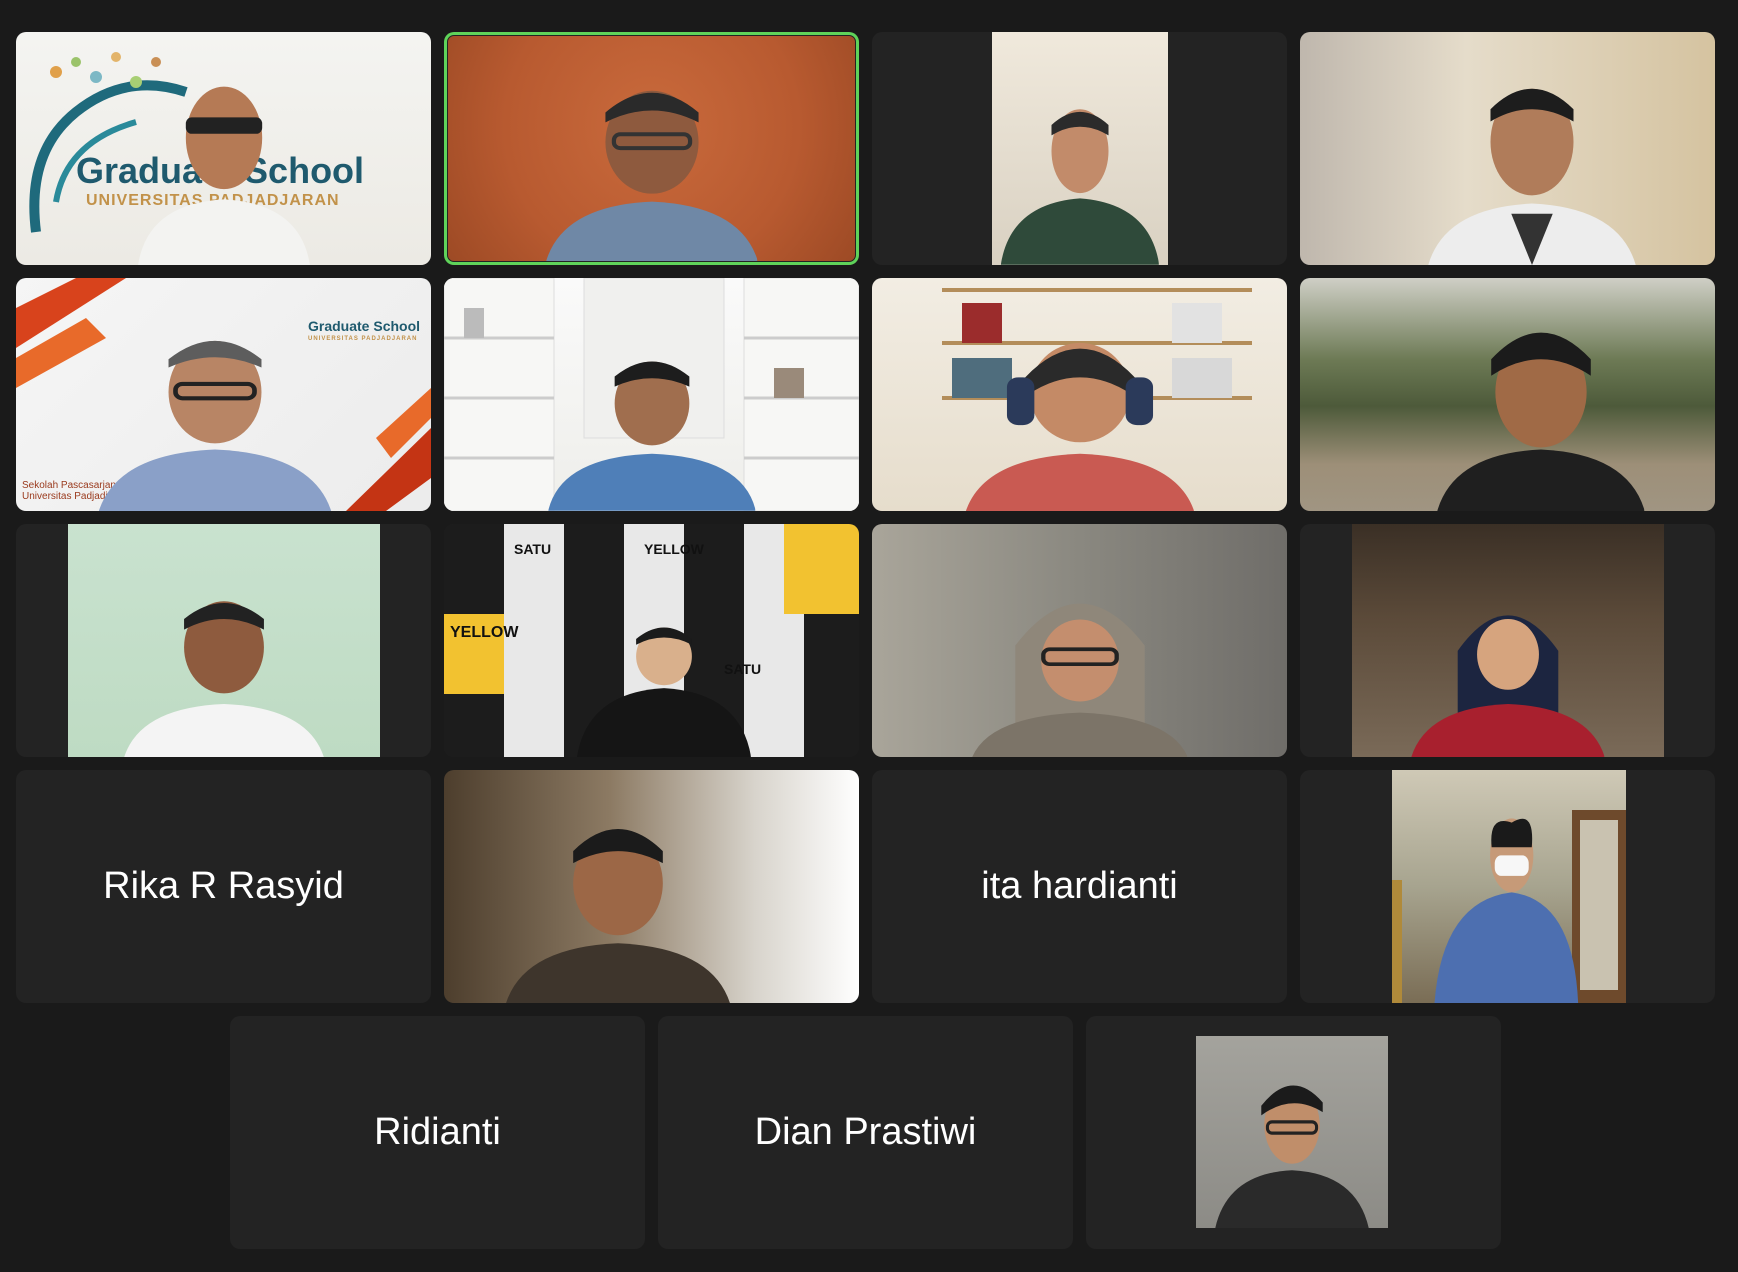  I want to click on participant-tile-1: Graduate School UNIVERSITAS PADJADJARAN, so click(223, 148).